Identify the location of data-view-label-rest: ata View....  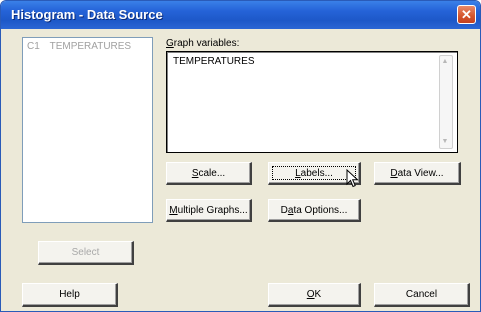
(420, 173).